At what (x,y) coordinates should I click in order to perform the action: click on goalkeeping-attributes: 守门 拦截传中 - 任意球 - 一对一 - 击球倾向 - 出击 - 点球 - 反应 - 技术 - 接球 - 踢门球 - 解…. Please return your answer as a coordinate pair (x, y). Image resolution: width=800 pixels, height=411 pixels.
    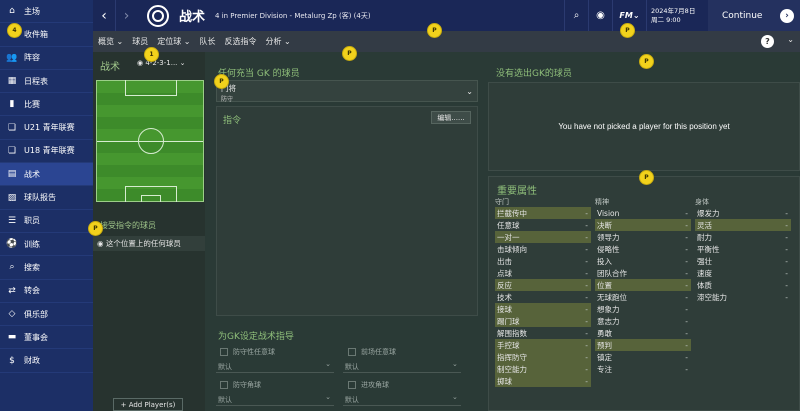
    Looking at the image, I should click on (543, 292).